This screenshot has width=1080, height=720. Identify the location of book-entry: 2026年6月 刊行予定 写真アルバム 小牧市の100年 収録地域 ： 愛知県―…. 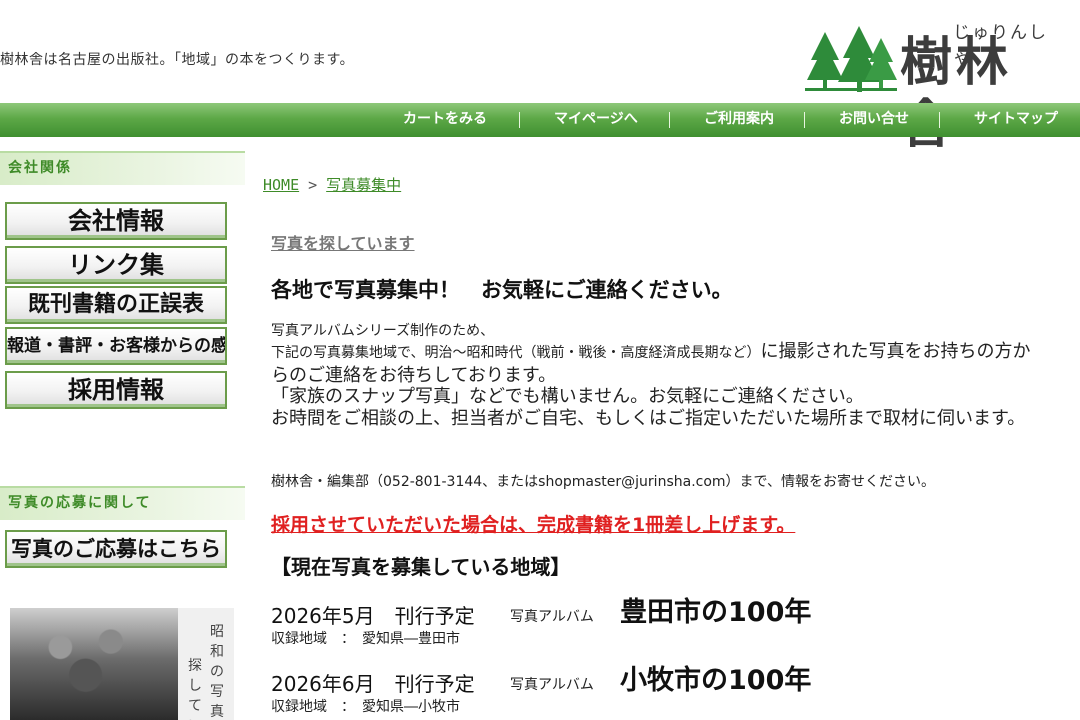
(651, 690).